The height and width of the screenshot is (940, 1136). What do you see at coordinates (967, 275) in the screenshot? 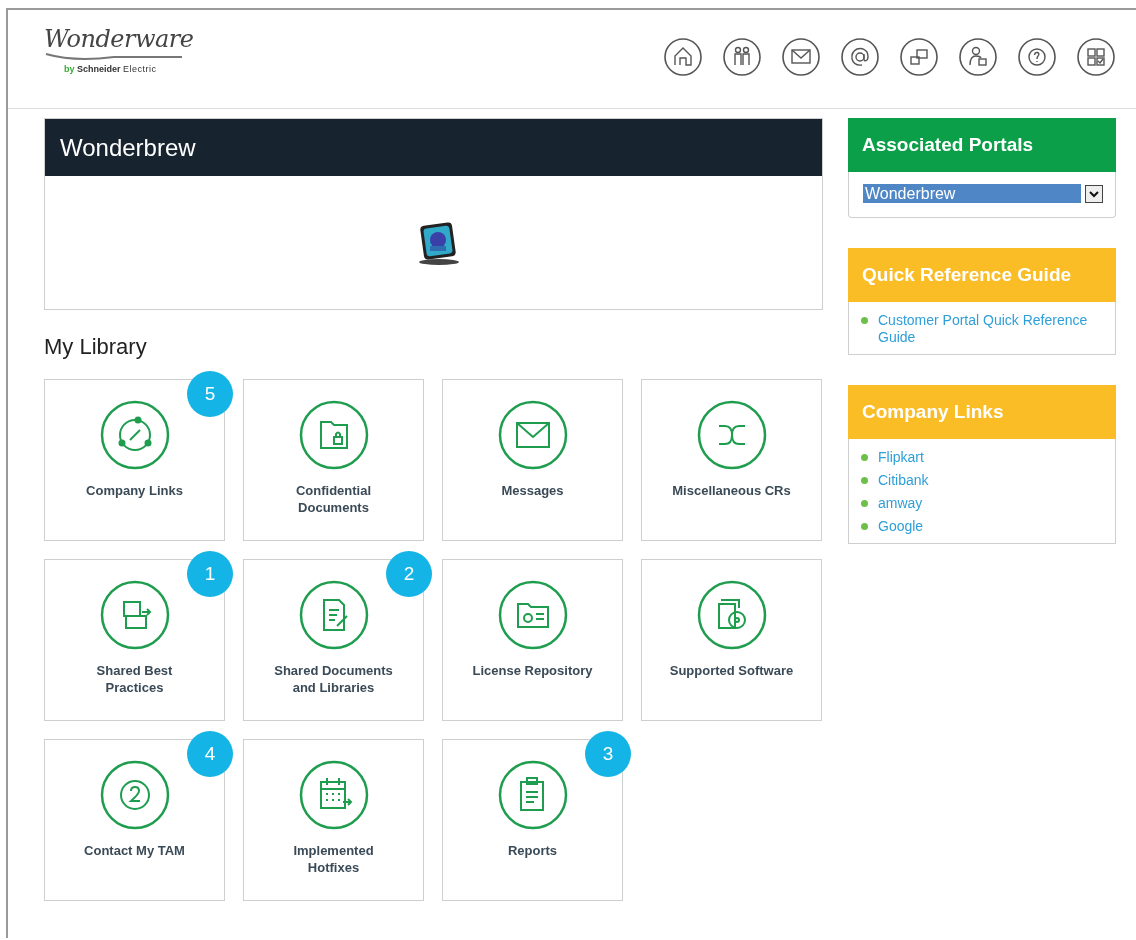
I see `panel-title: Quick Reference Guide` at bounding box center [967, 275].